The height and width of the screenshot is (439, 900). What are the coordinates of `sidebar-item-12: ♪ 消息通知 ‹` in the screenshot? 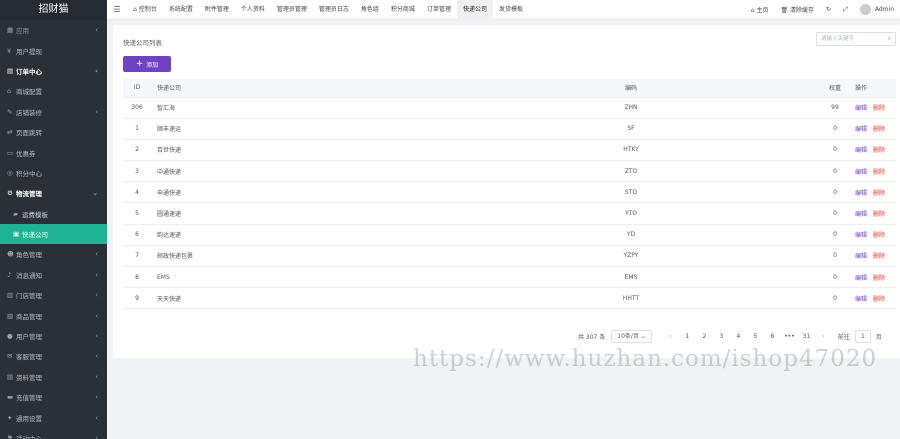 It's located at (53, 275).